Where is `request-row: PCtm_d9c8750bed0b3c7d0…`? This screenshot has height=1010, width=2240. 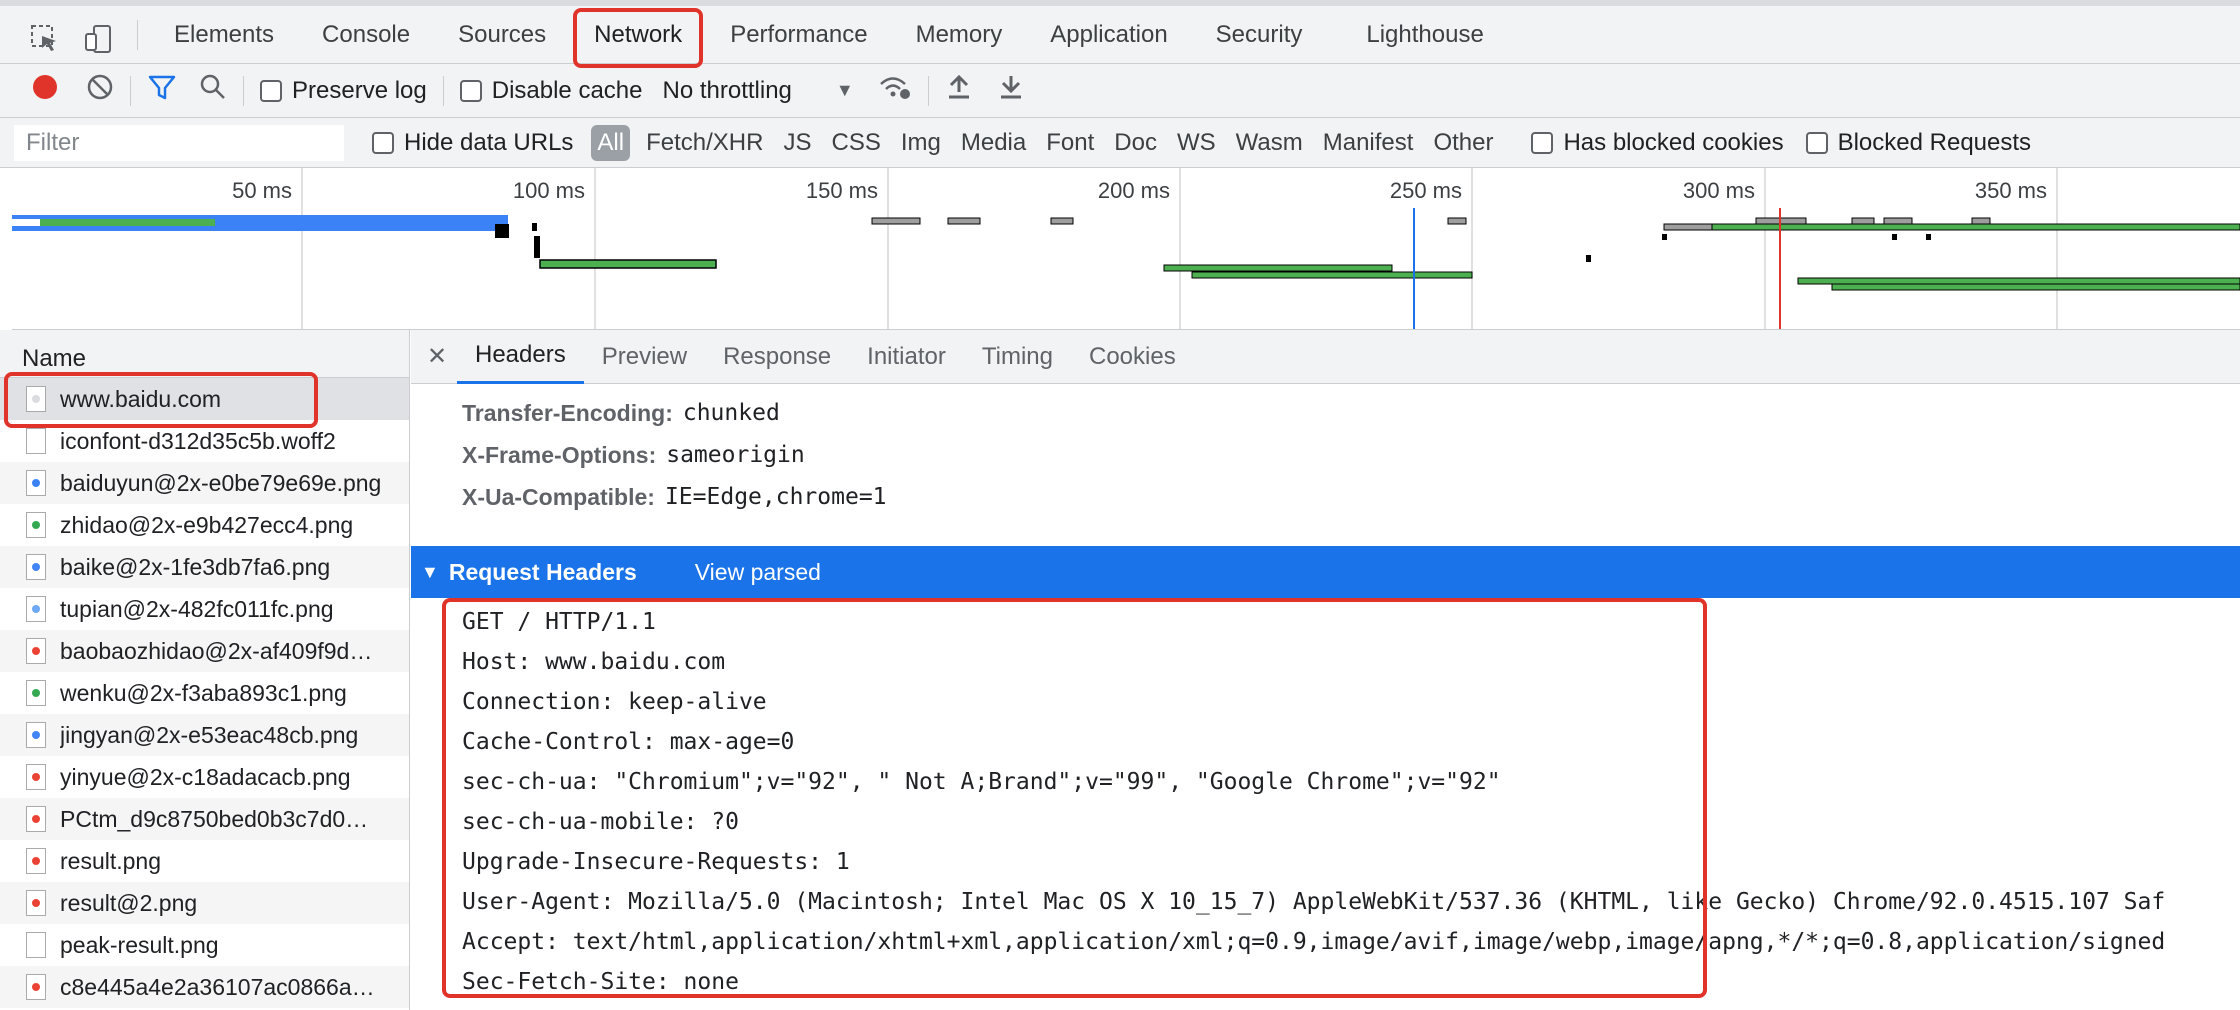
request-row: PCtm_d9c8750bed0b3c7d0… is located at coordinates (204, 819).